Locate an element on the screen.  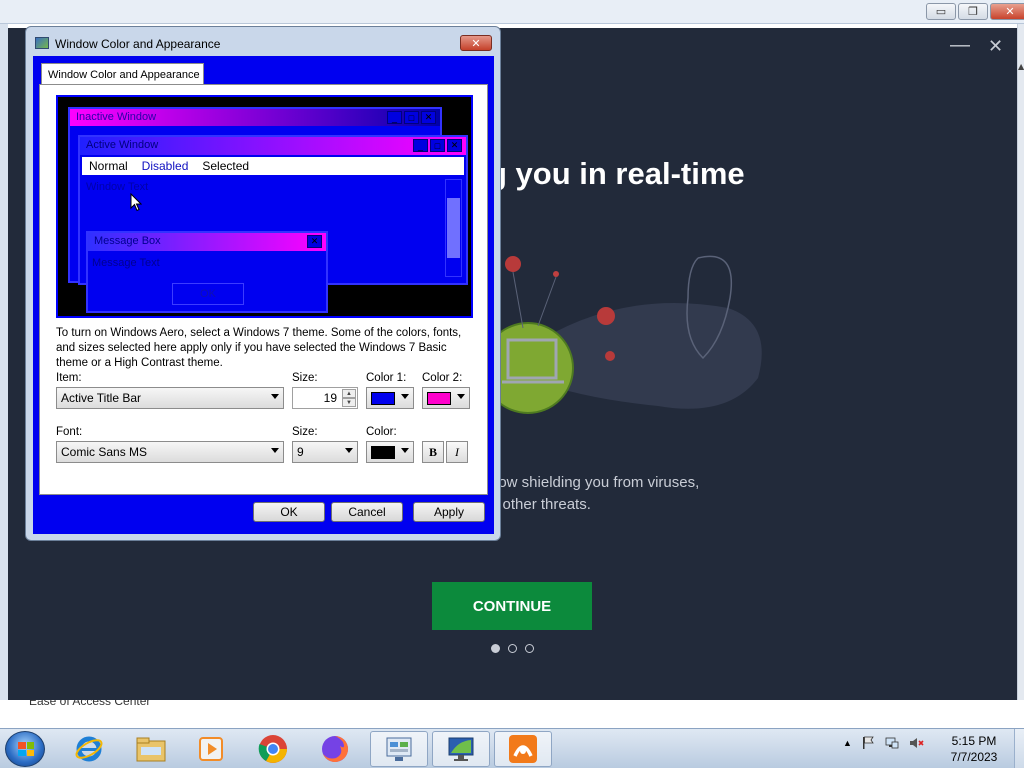
taskbar-control-panel is located at coordinates (399, 749).